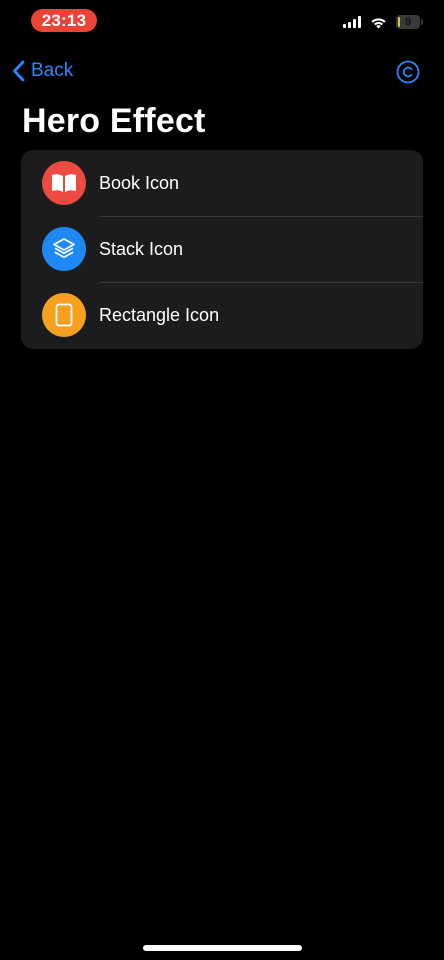  Describe the element at coordinates (64, 249) in the screenshot. I see `stack-icon` at that location.